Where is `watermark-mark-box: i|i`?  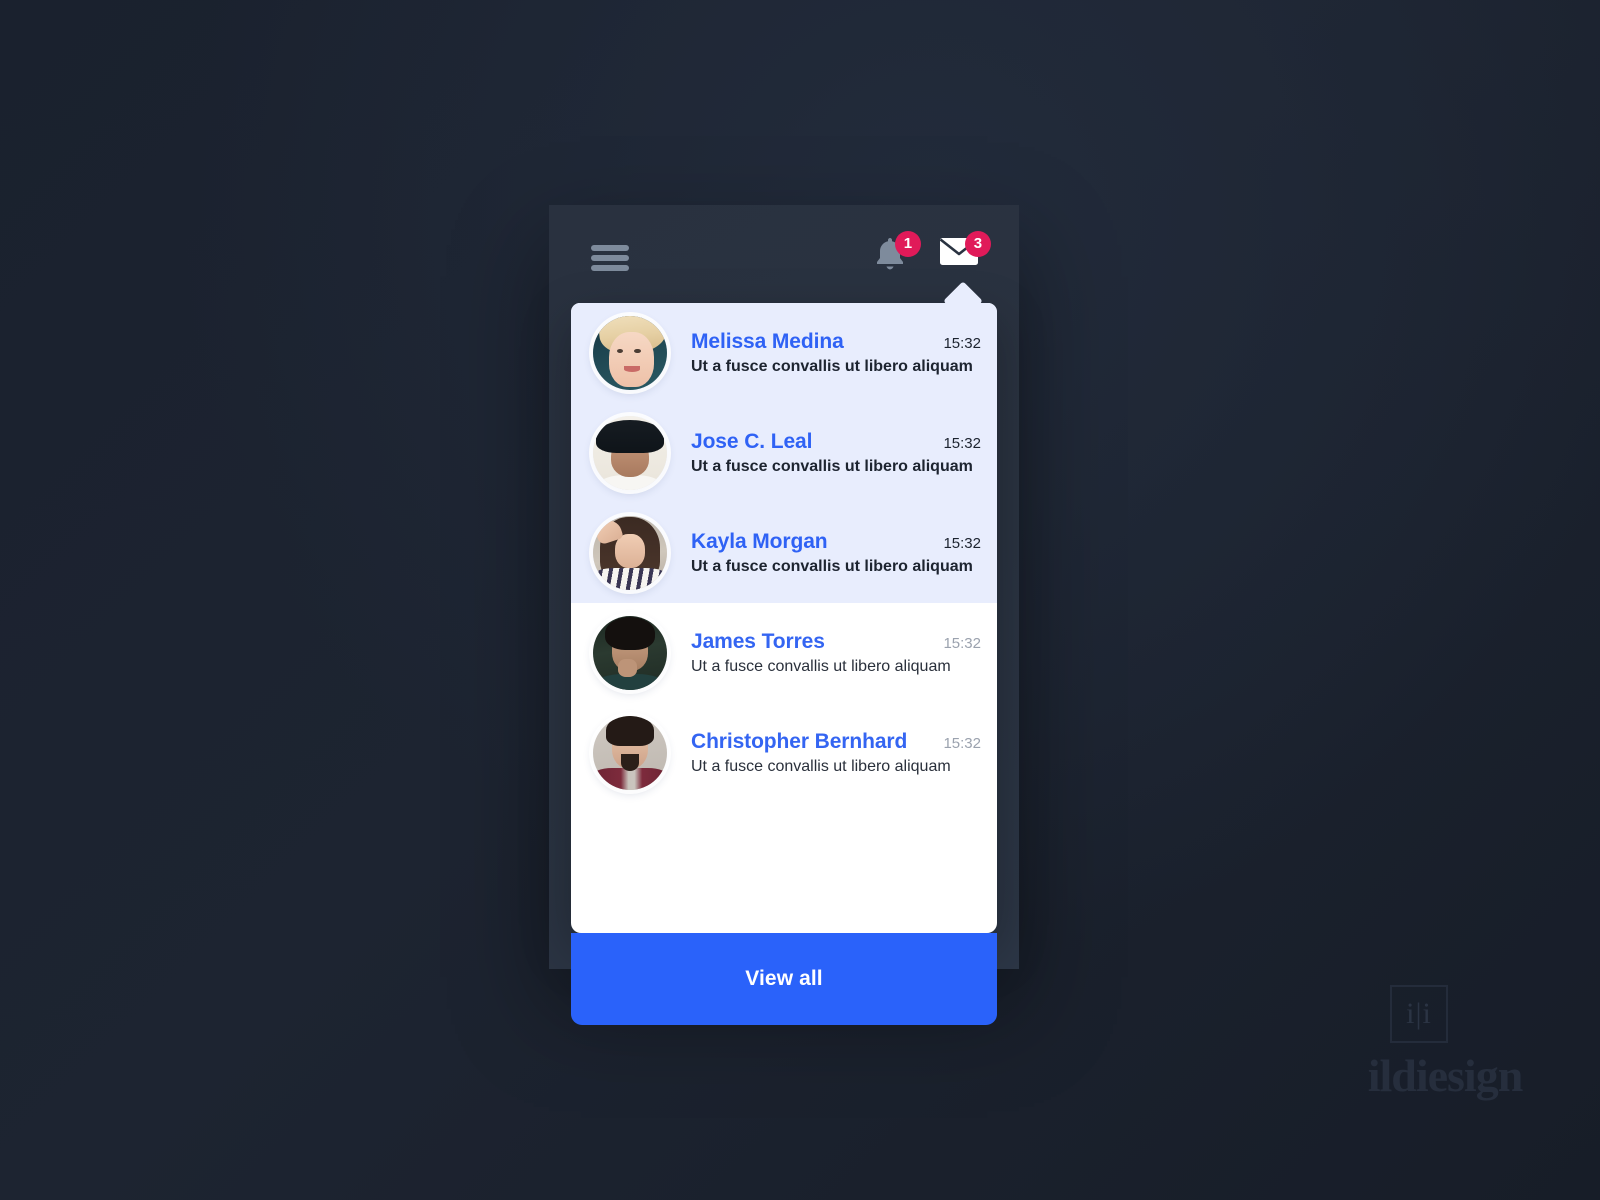
watermark-mark-box: i|i is located at coordinates (1419, 1014).